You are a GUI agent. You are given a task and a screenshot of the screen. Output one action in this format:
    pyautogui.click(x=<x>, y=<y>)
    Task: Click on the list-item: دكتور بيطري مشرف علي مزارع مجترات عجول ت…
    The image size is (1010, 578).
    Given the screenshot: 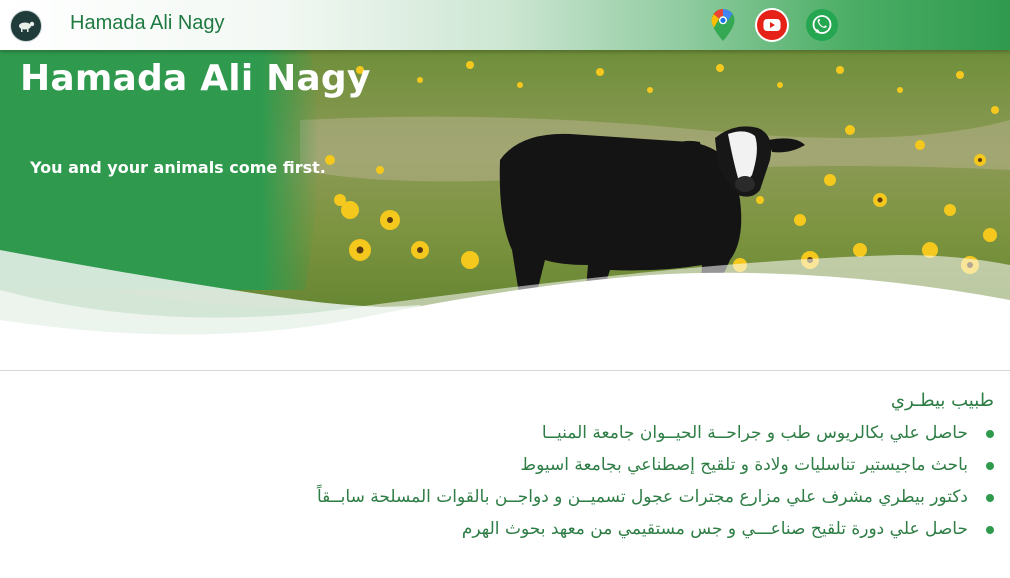 What is the action you would take?
    pyautogui.click(x=594, y=497)
    